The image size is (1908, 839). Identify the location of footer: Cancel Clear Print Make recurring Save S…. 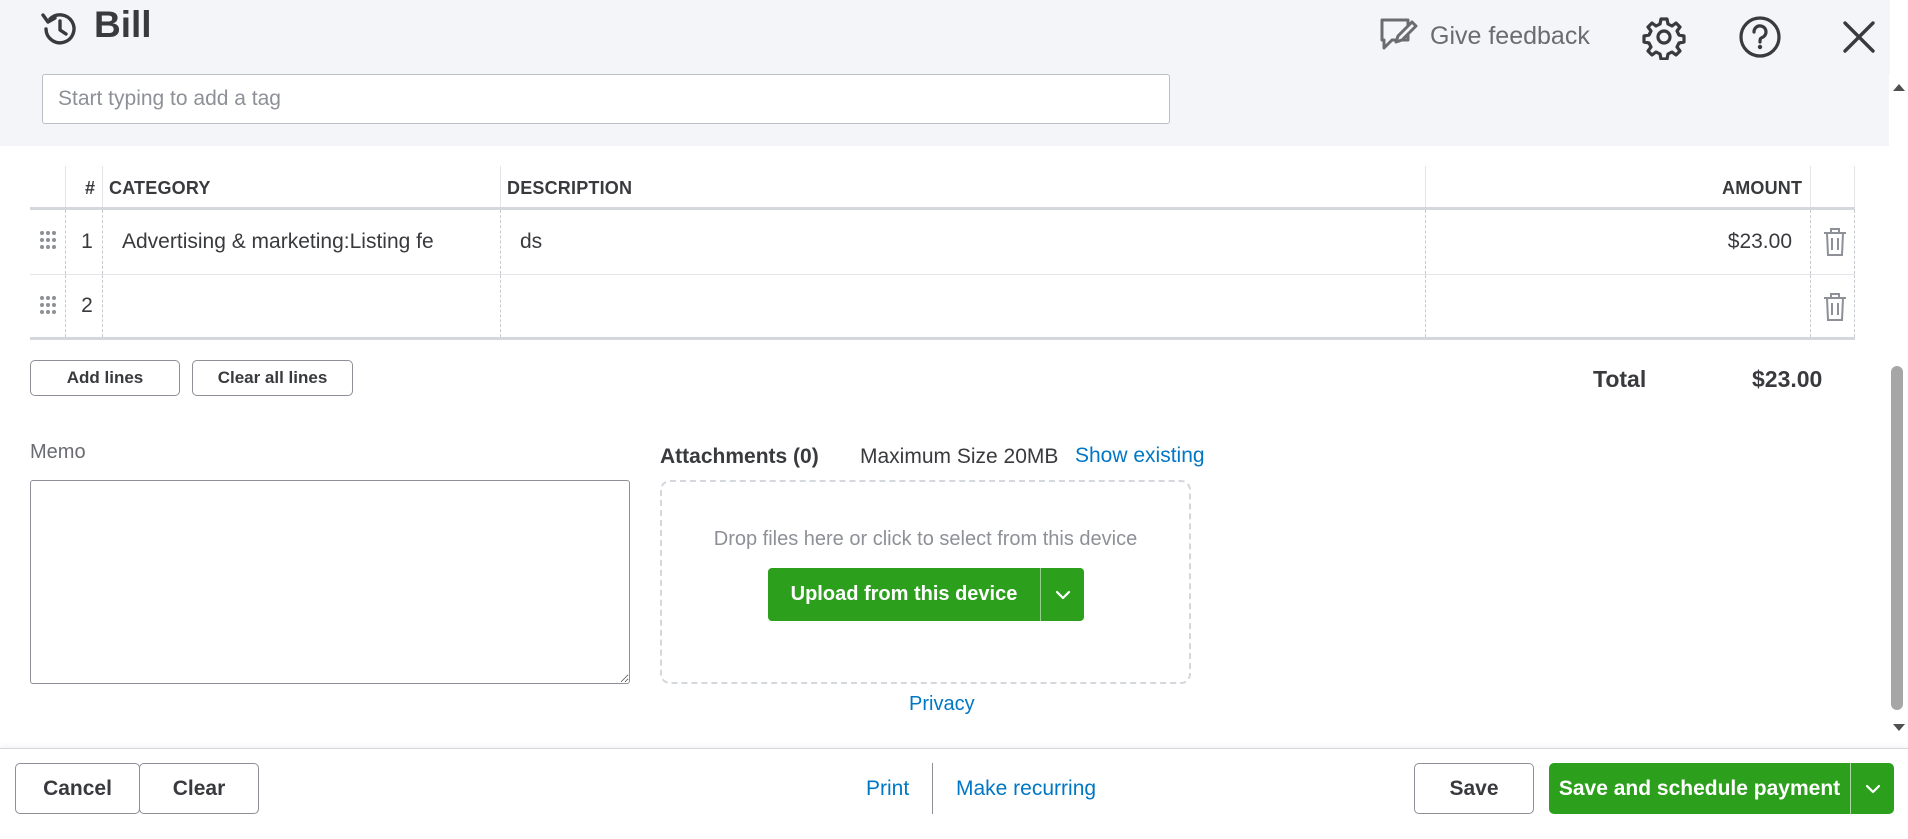
(954, 793).